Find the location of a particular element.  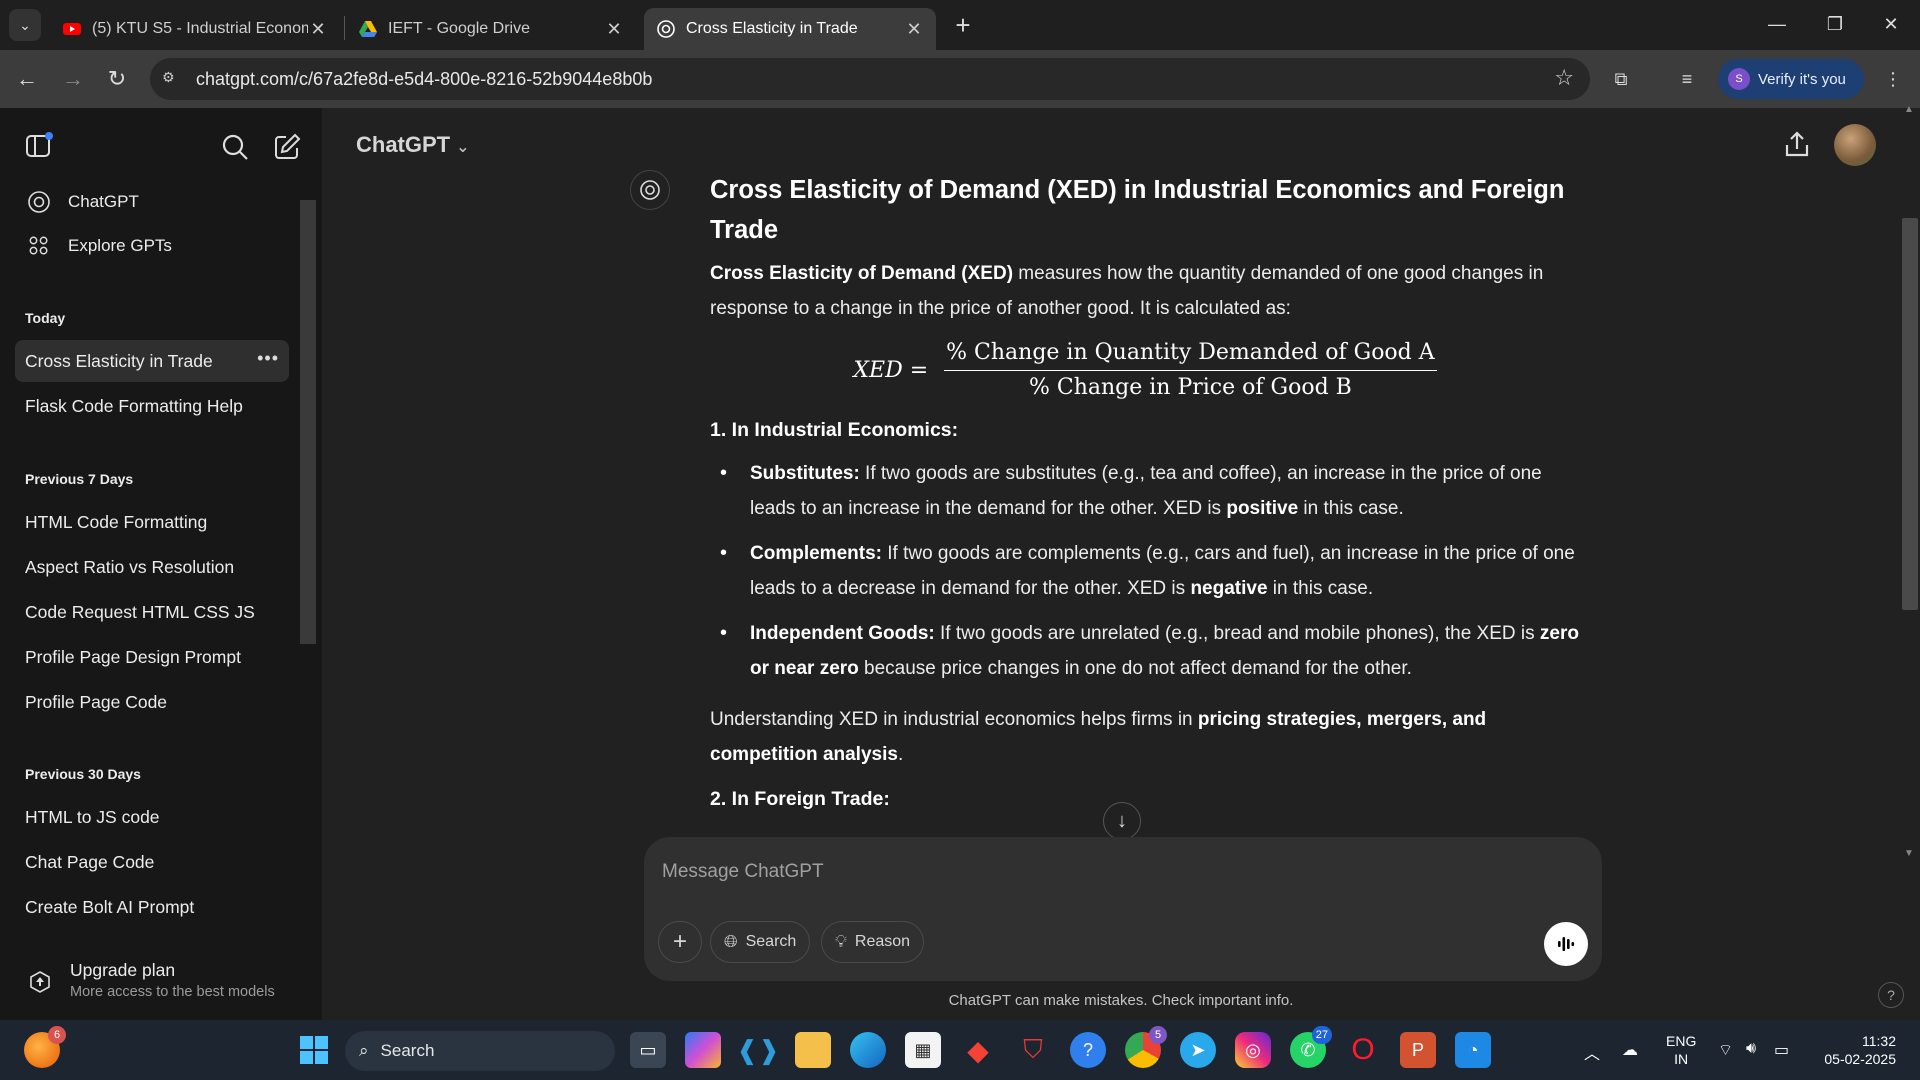

sidebar-item-html-formatting: HTML Code Formatting is located at coordinates (152, 522).